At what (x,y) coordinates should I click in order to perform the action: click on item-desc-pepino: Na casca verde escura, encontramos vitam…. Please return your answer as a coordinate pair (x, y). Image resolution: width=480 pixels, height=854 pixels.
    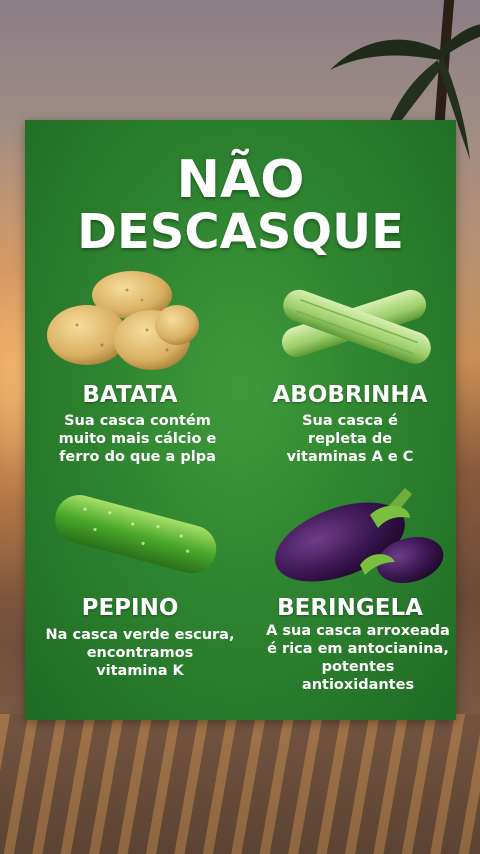
    Looking at the image, I should click on (140, 653).